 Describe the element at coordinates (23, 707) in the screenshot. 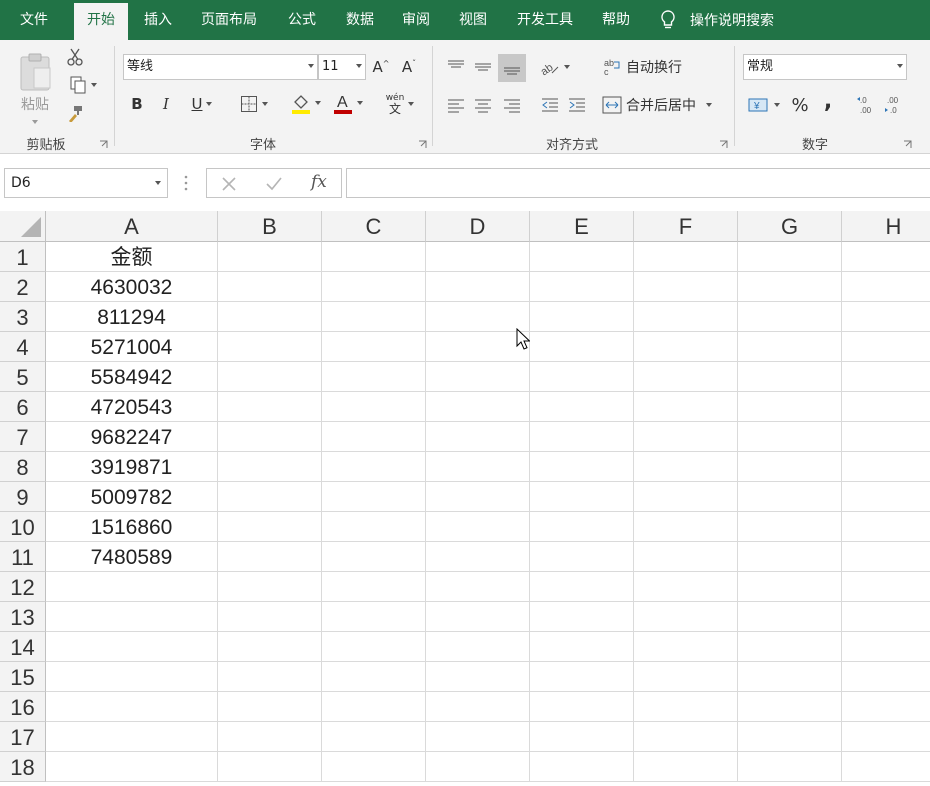

I see `row-header-16: 16` at that location.